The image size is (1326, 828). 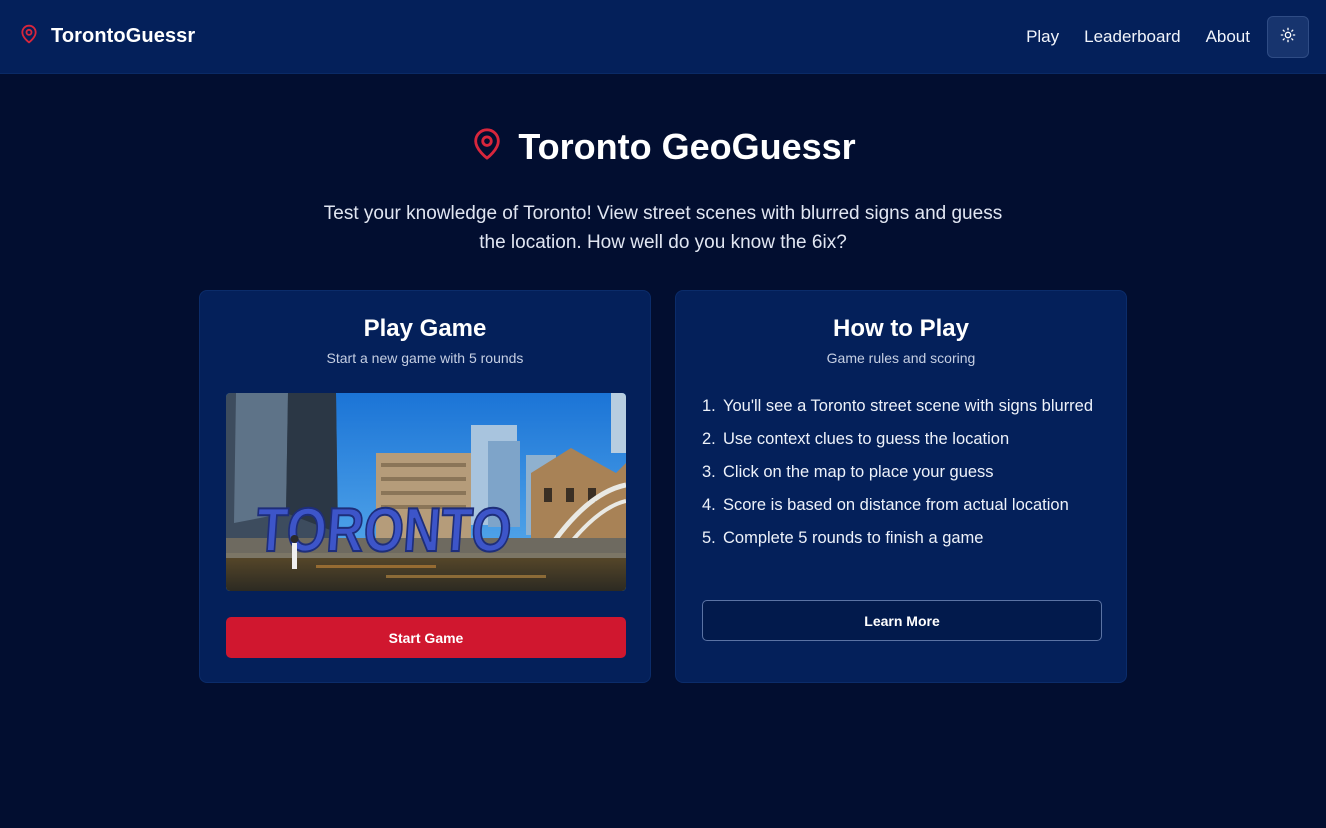 I want to click on brand-name: TorontoGuessr, so click(x=123, y=36).